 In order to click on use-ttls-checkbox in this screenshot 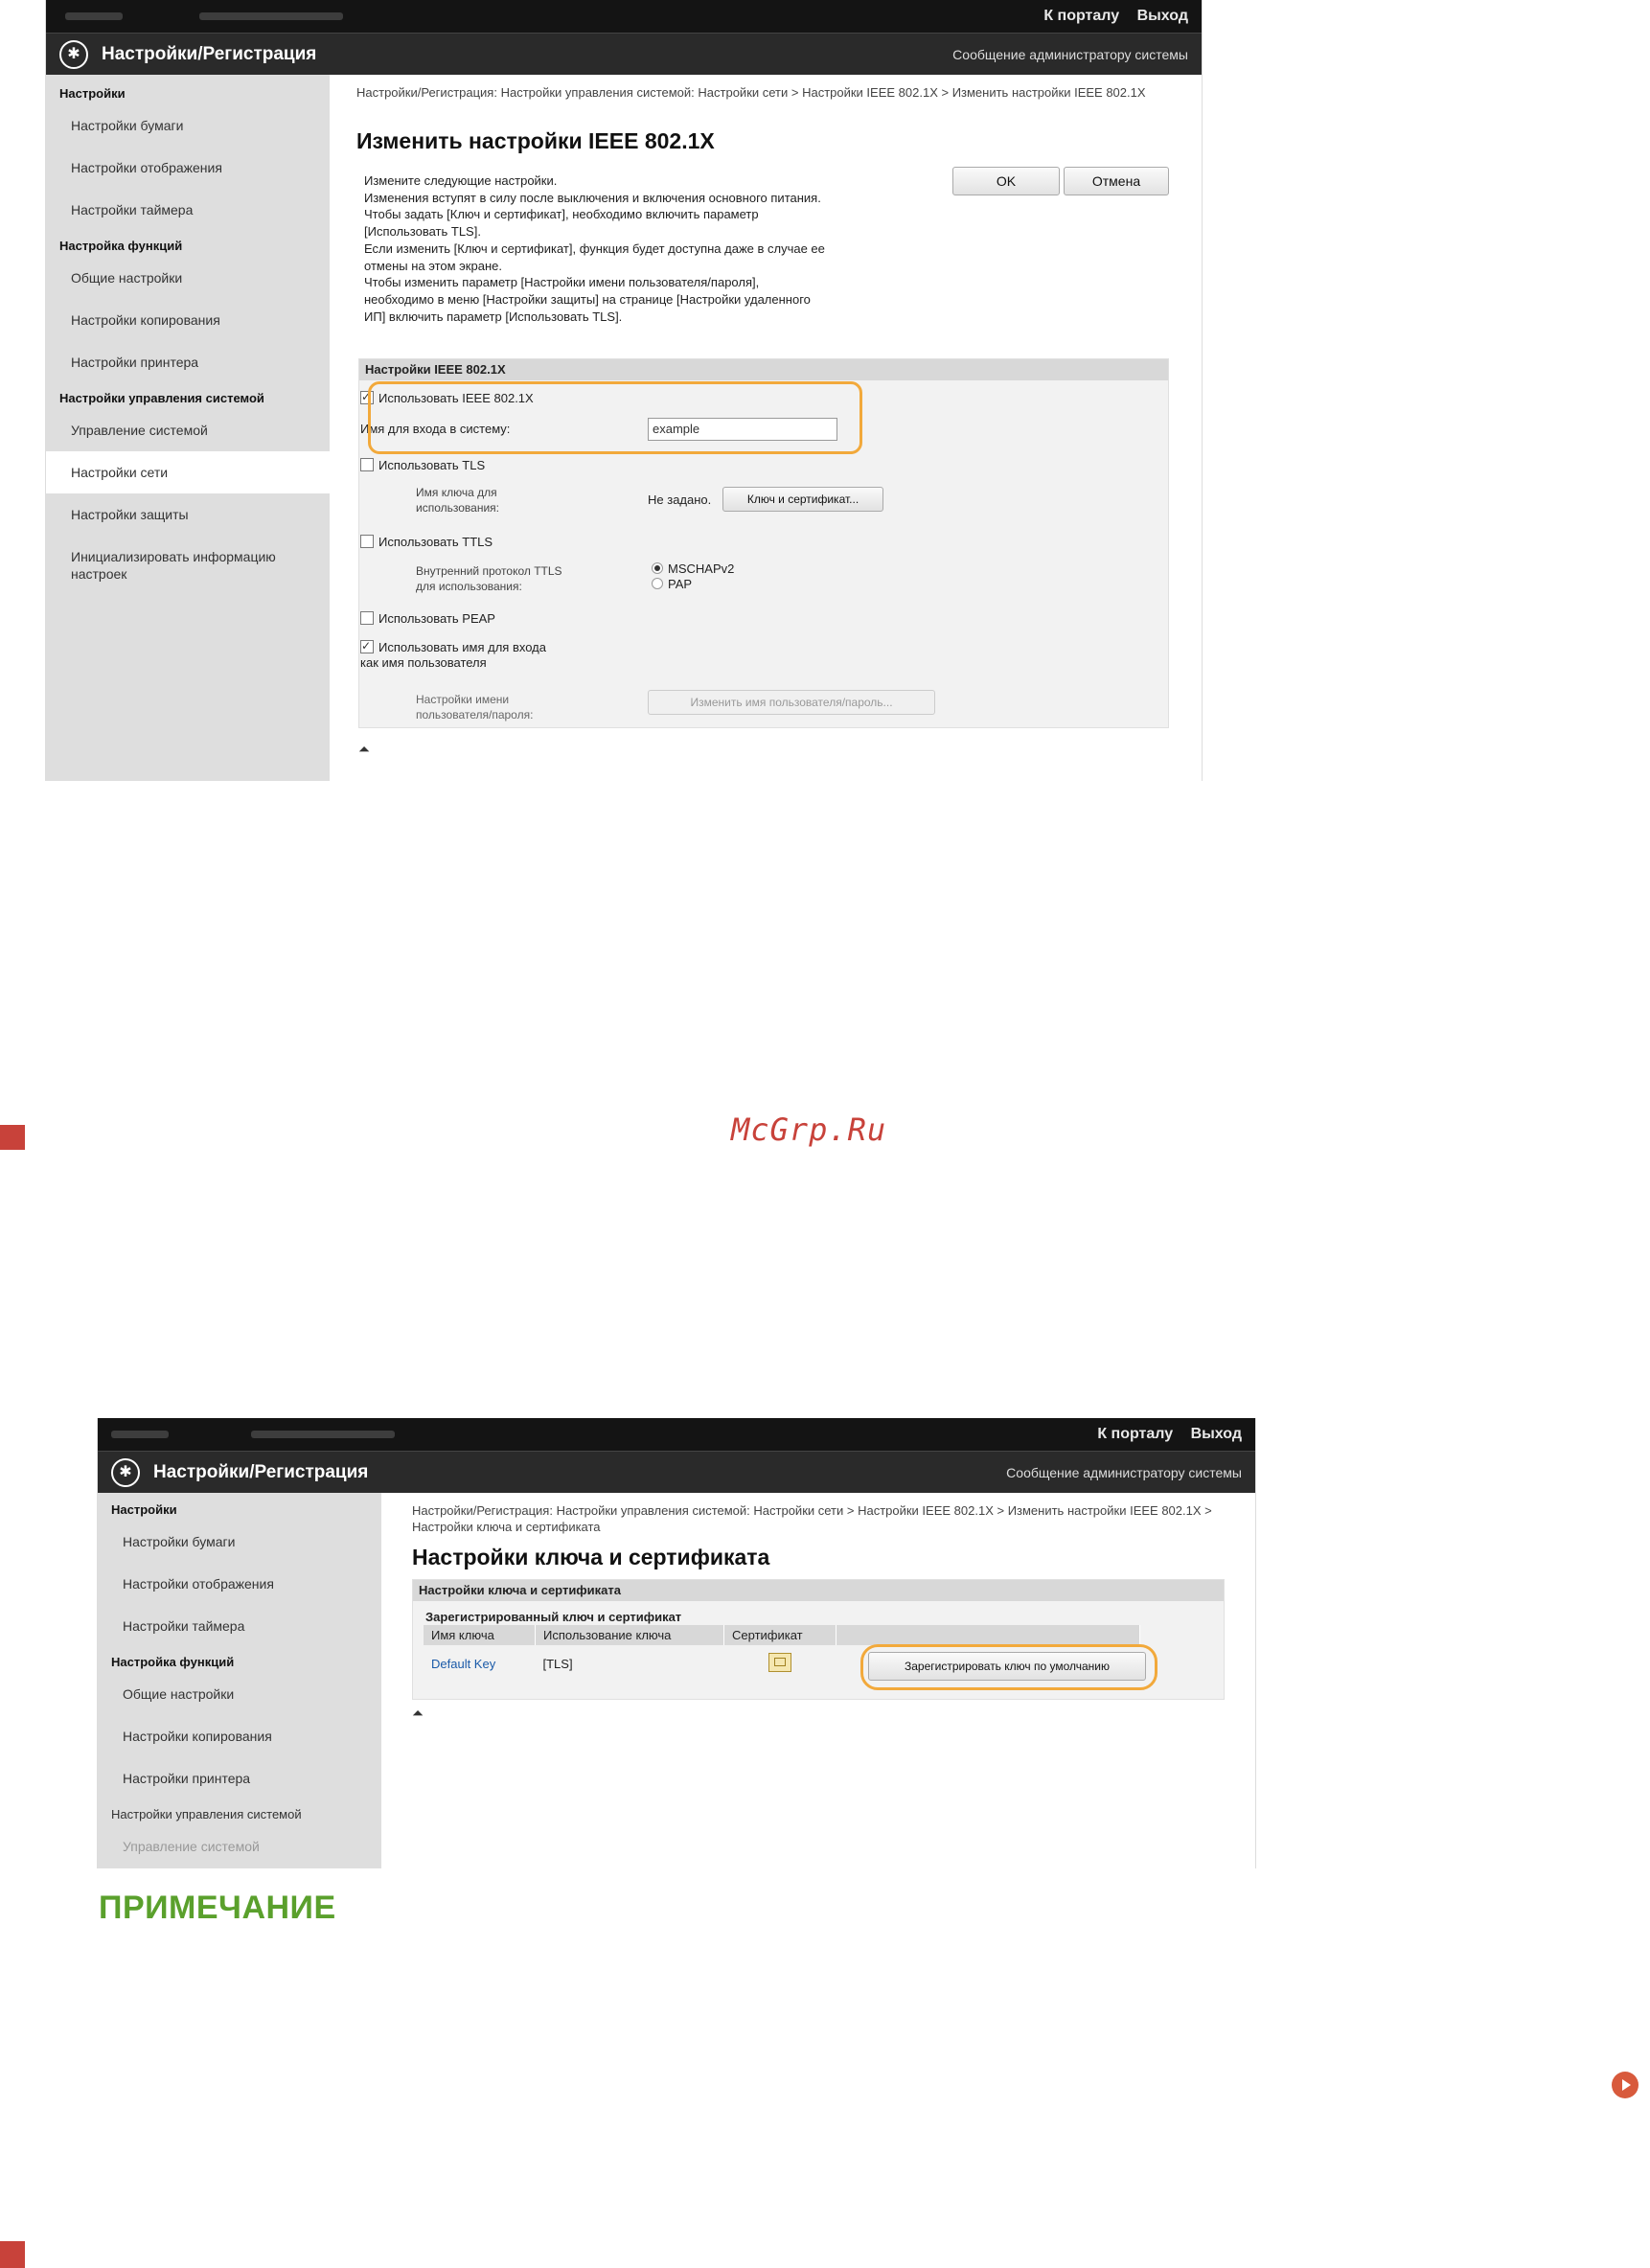, I will do `click(367, 541)`.